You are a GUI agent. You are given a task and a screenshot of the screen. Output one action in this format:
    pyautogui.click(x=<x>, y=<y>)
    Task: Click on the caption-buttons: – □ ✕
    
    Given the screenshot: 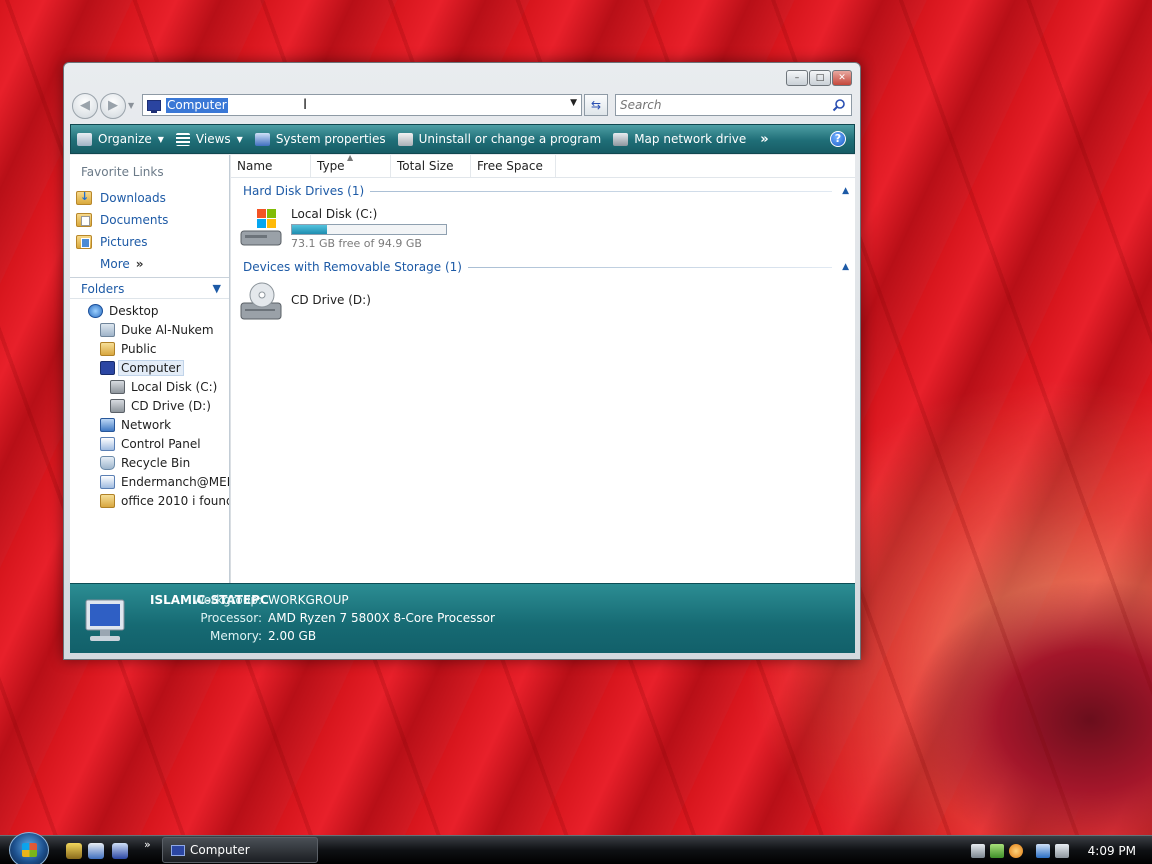 What is the action you would take?
    pyautogui.click(x=819, y=78)
    